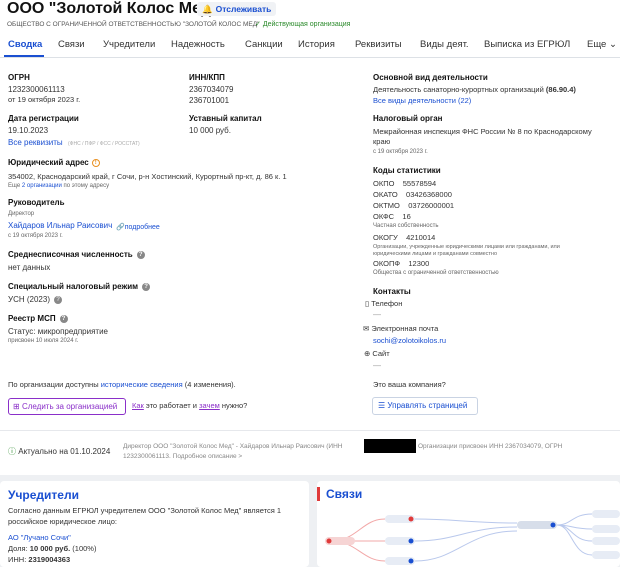 This screenshot has height=567, width=620. I want to click on status-badge: ✓ Действующая организация, so click(302, 24).